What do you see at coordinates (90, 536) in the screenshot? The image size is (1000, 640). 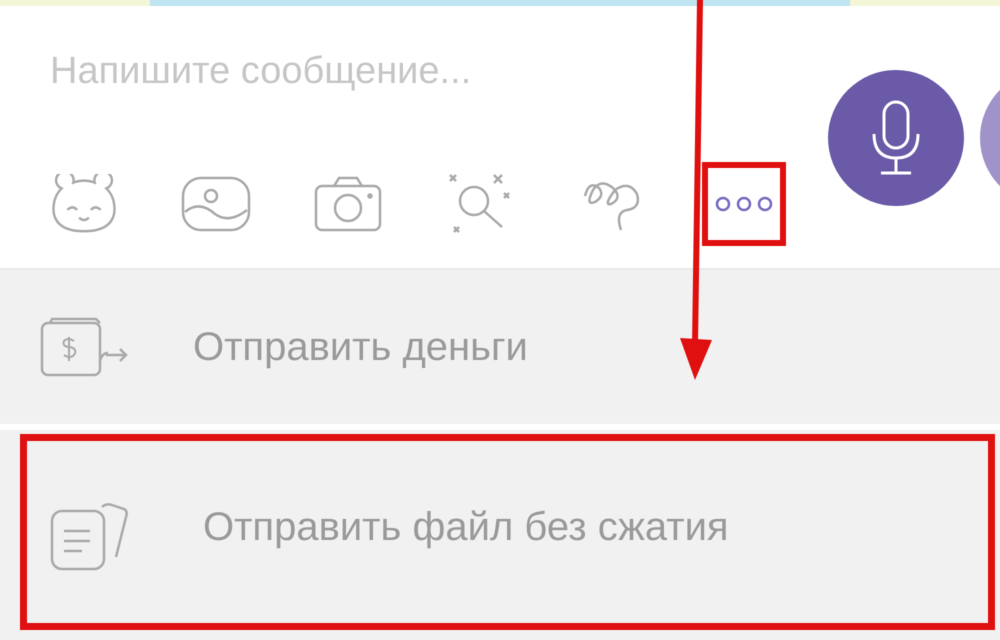 I see `documents-icon` at bounding box center [90, 536].